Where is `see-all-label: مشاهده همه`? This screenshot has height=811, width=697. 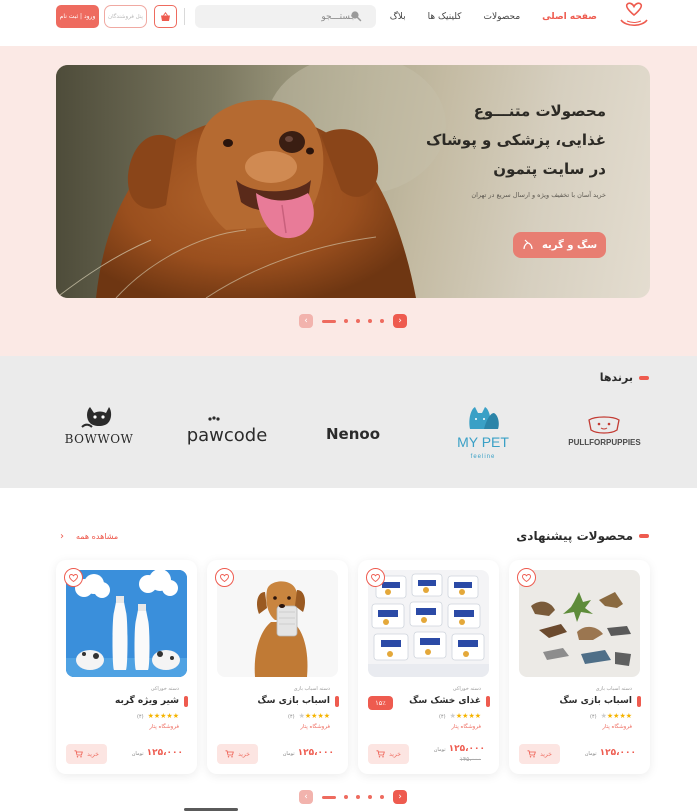 see-all-label: مشاهده همه is located at coordinates (97, 536).